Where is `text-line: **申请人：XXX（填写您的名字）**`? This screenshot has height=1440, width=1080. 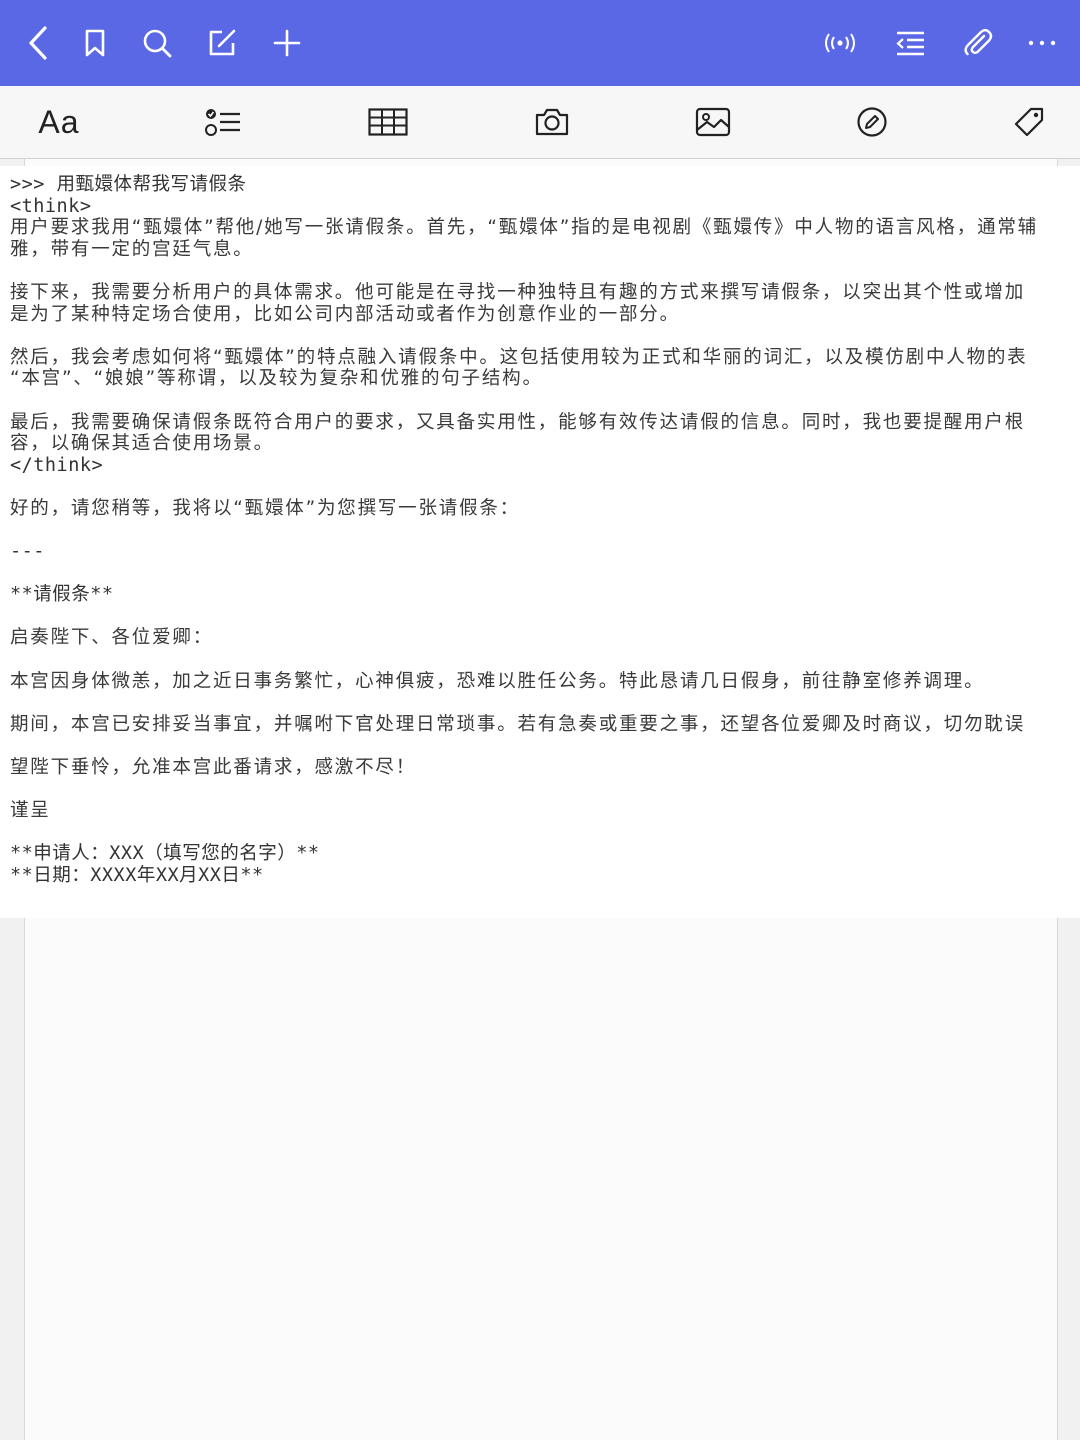
text-line: **申请人：XXX（填写您的名字）** is located at coordinates (165, 854).